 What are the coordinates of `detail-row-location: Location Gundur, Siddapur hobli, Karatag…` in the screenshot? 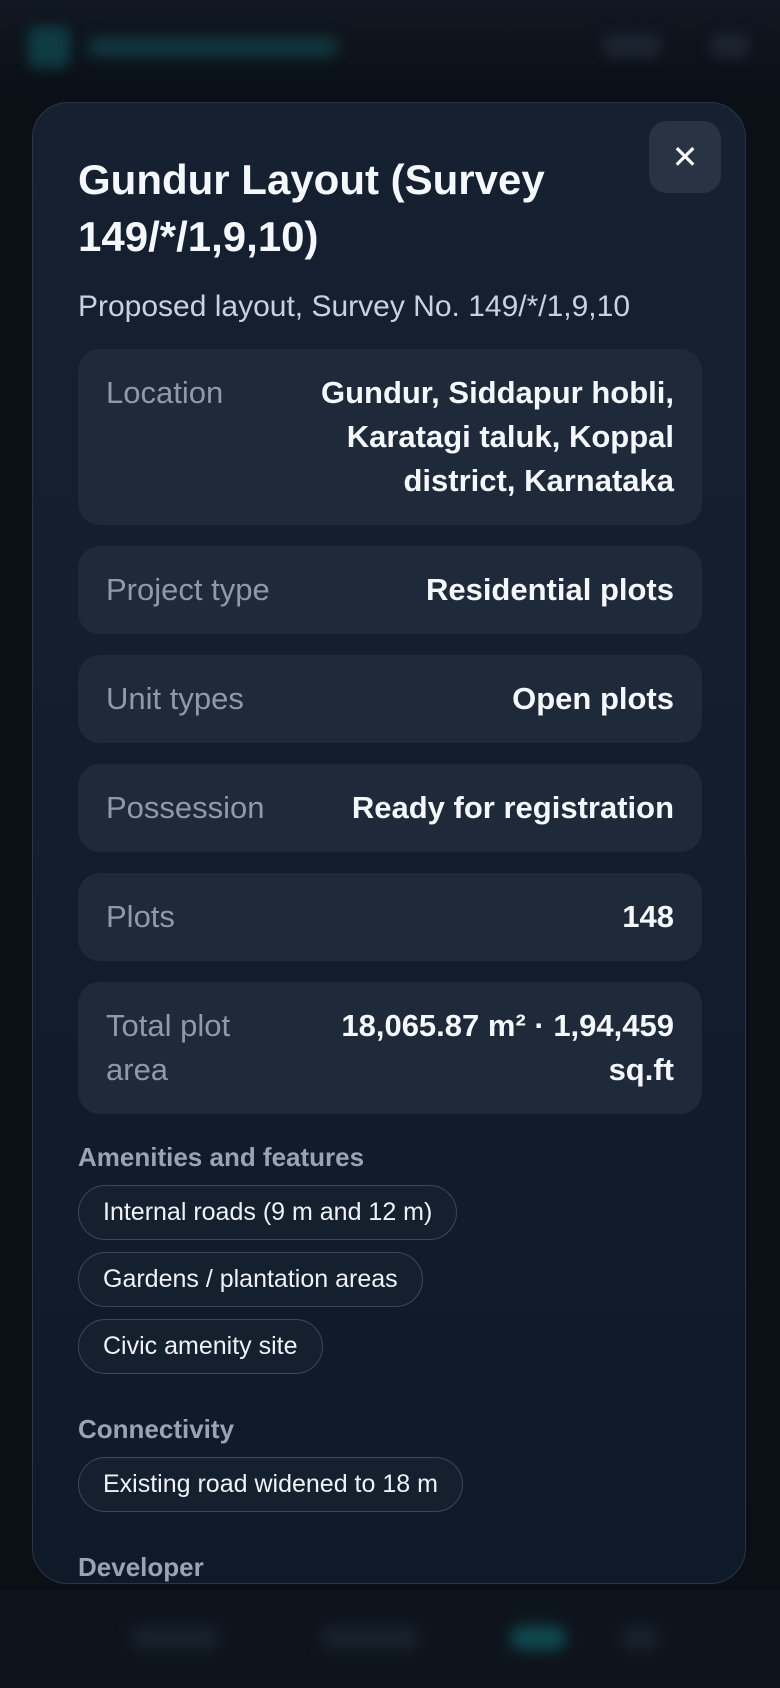 It's located at (390, 437).